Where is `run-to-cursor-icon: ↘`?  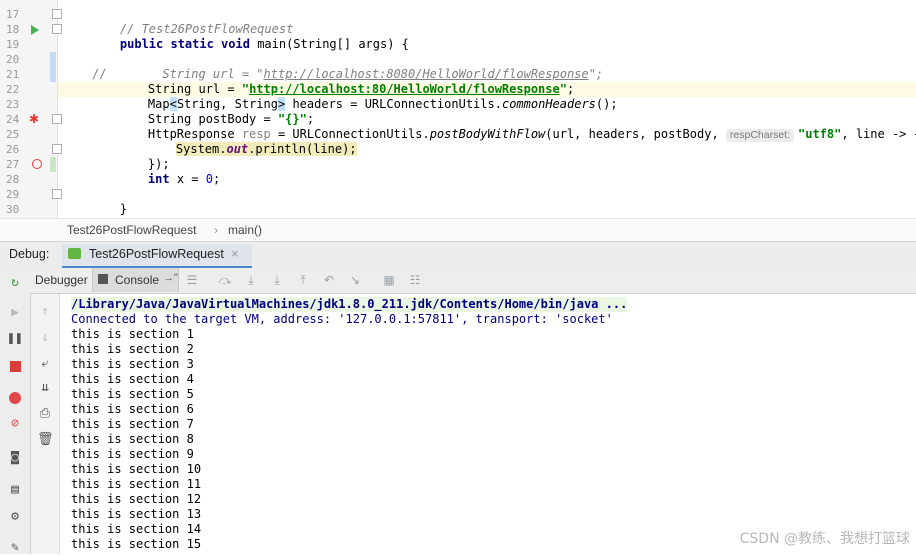
run-to-cursor-icon: ↘ is located at coordinates (355, 280).